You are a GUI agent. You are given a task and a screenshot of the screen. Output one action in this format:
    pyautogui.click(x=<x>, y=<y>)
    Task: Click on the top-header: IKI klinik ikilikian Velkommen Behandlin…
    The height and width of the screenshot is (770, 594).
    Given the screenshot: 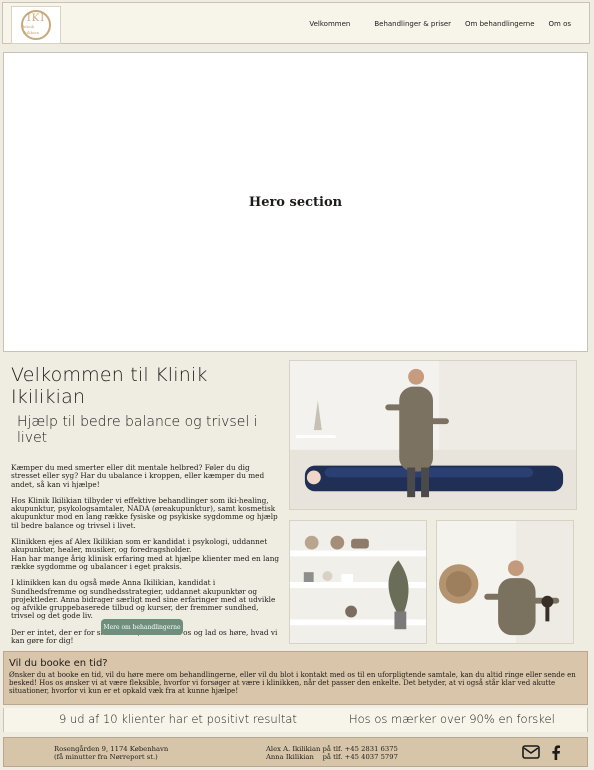 What is the action you would take?
    pyautogui.click(x=296, y=23)
    